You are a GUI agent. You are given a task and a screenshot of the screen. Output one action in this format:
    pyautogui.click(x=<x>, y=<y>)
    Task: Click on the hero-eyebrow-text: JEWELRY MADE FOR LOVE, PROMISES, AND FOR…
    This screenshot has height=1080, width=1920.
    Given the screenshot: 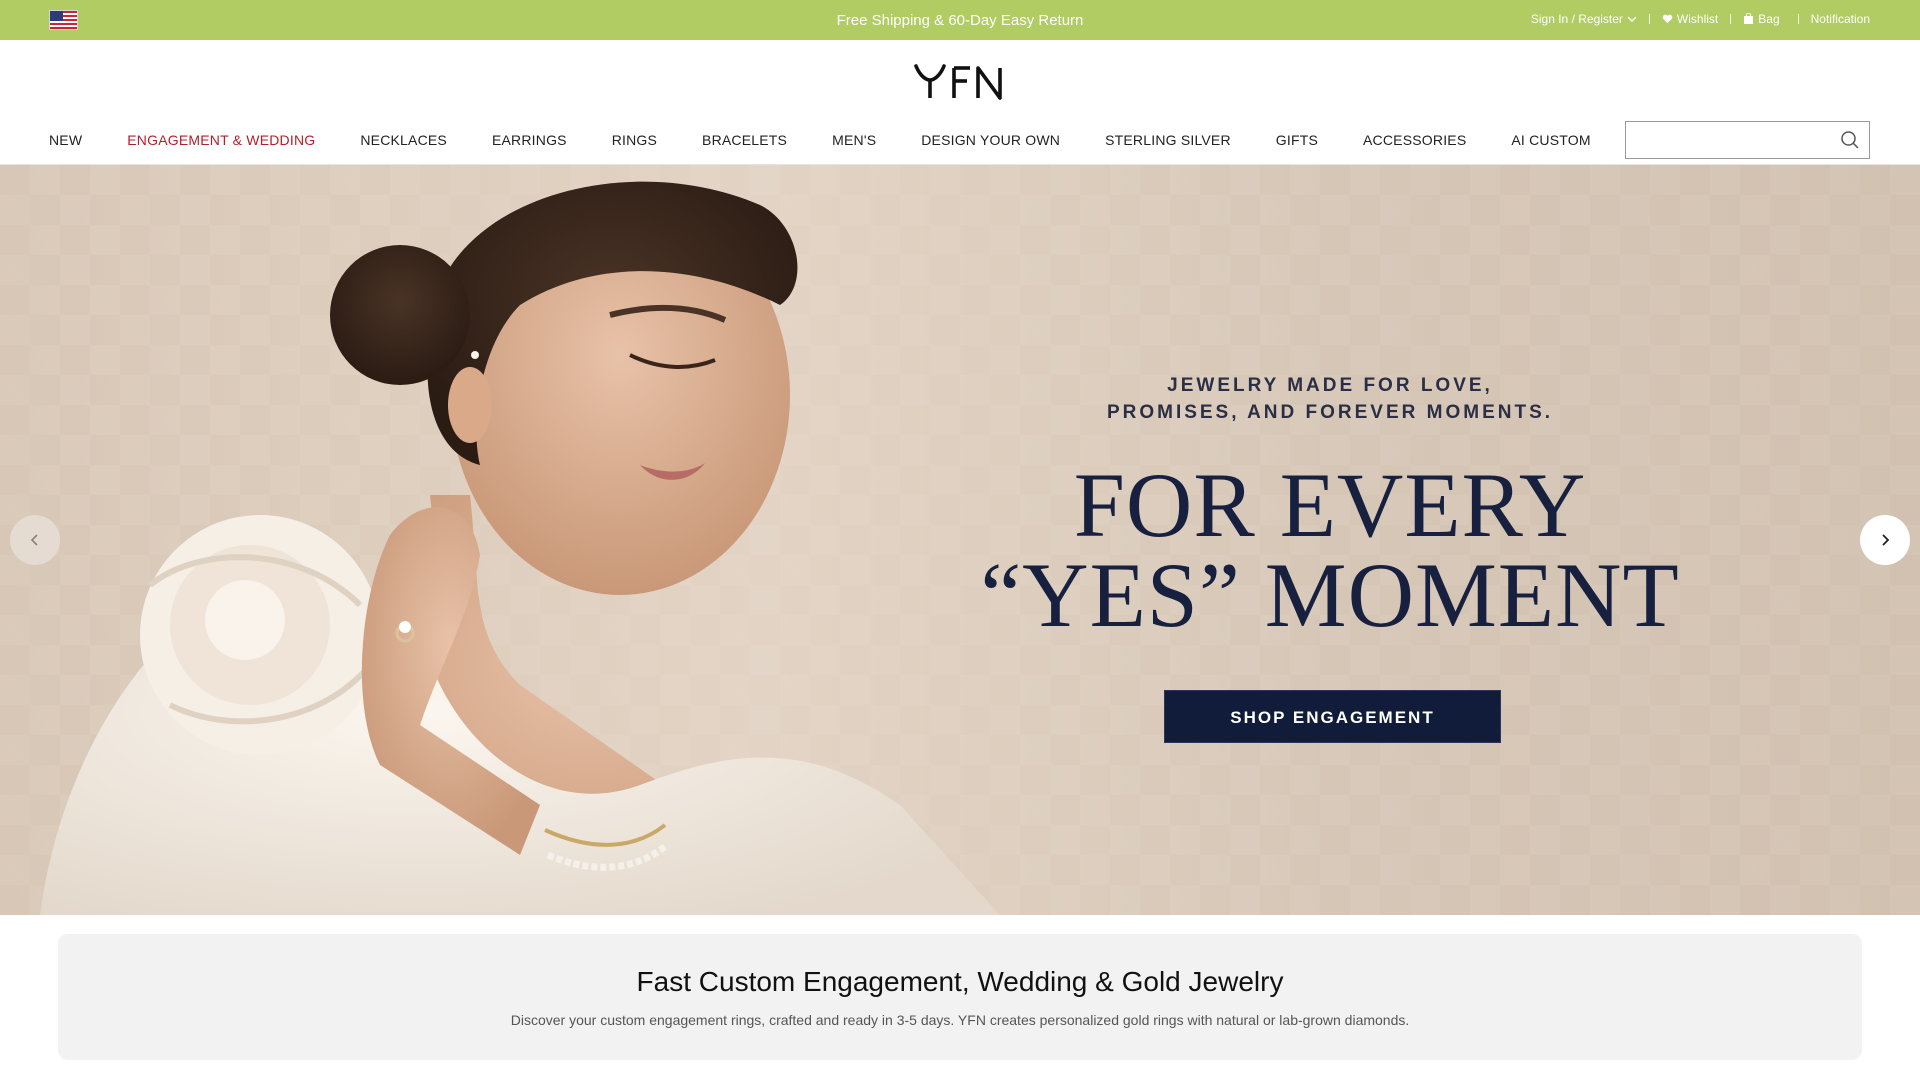 What is the action you would take?
    pyautogui.click(x=1330, y=399)
    